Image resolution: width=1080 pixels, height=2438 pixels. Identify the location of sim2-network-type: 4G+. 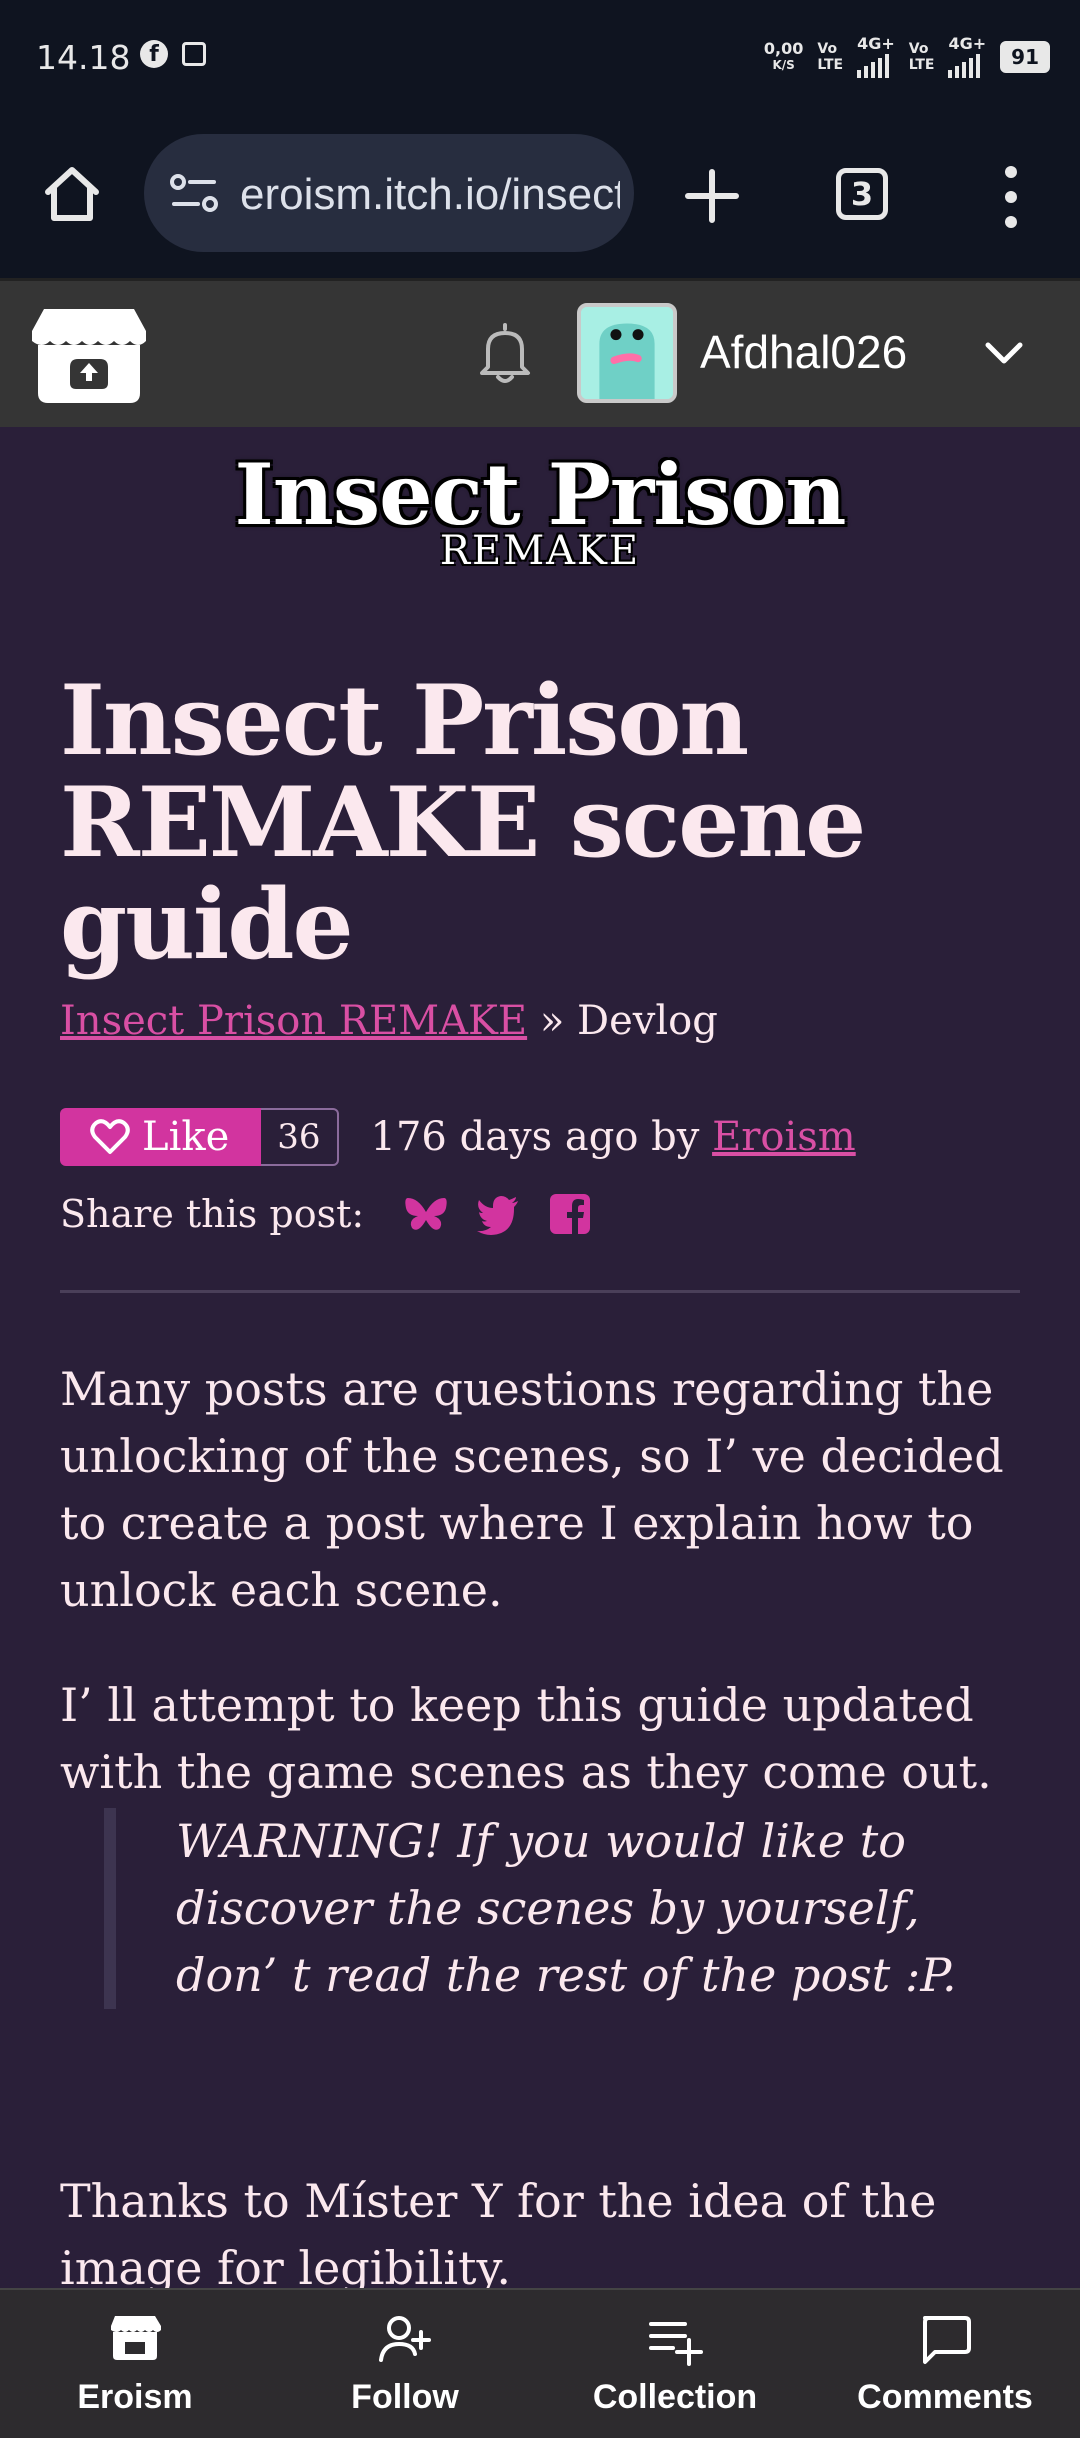
(967, 43).